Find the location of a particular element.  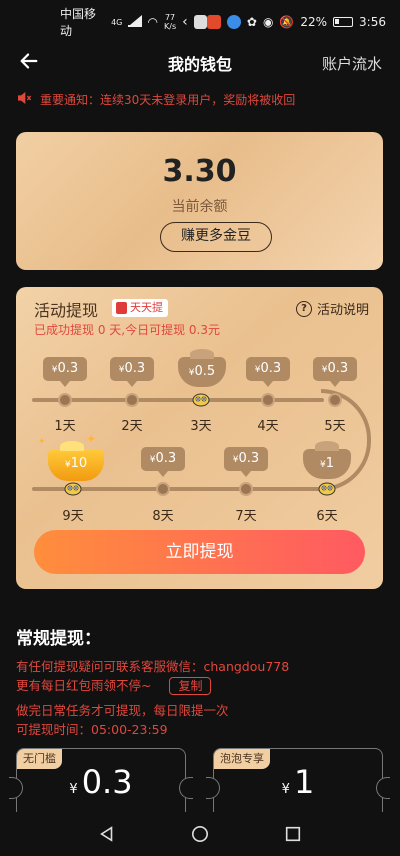

account-flow-link: 账户流水 is located at coordinates (352, 63).